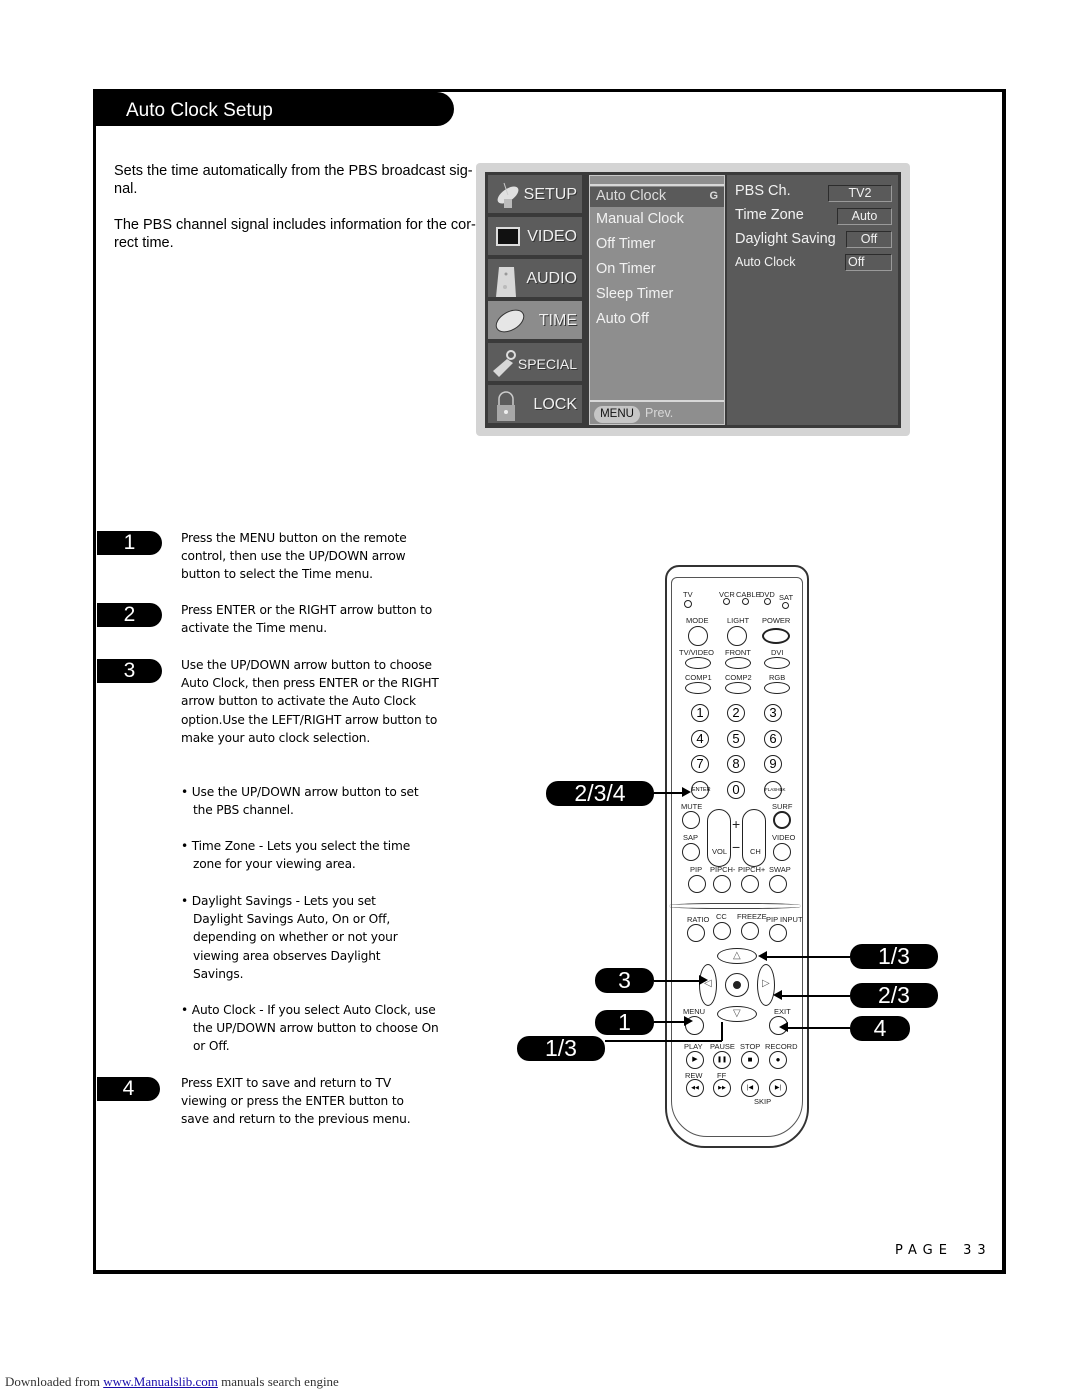 This screenshot has height=1397, width=1080. Describe the element at coordinates (776, 620) in the screenshot. I see `power-button-label: POWER` at that location.